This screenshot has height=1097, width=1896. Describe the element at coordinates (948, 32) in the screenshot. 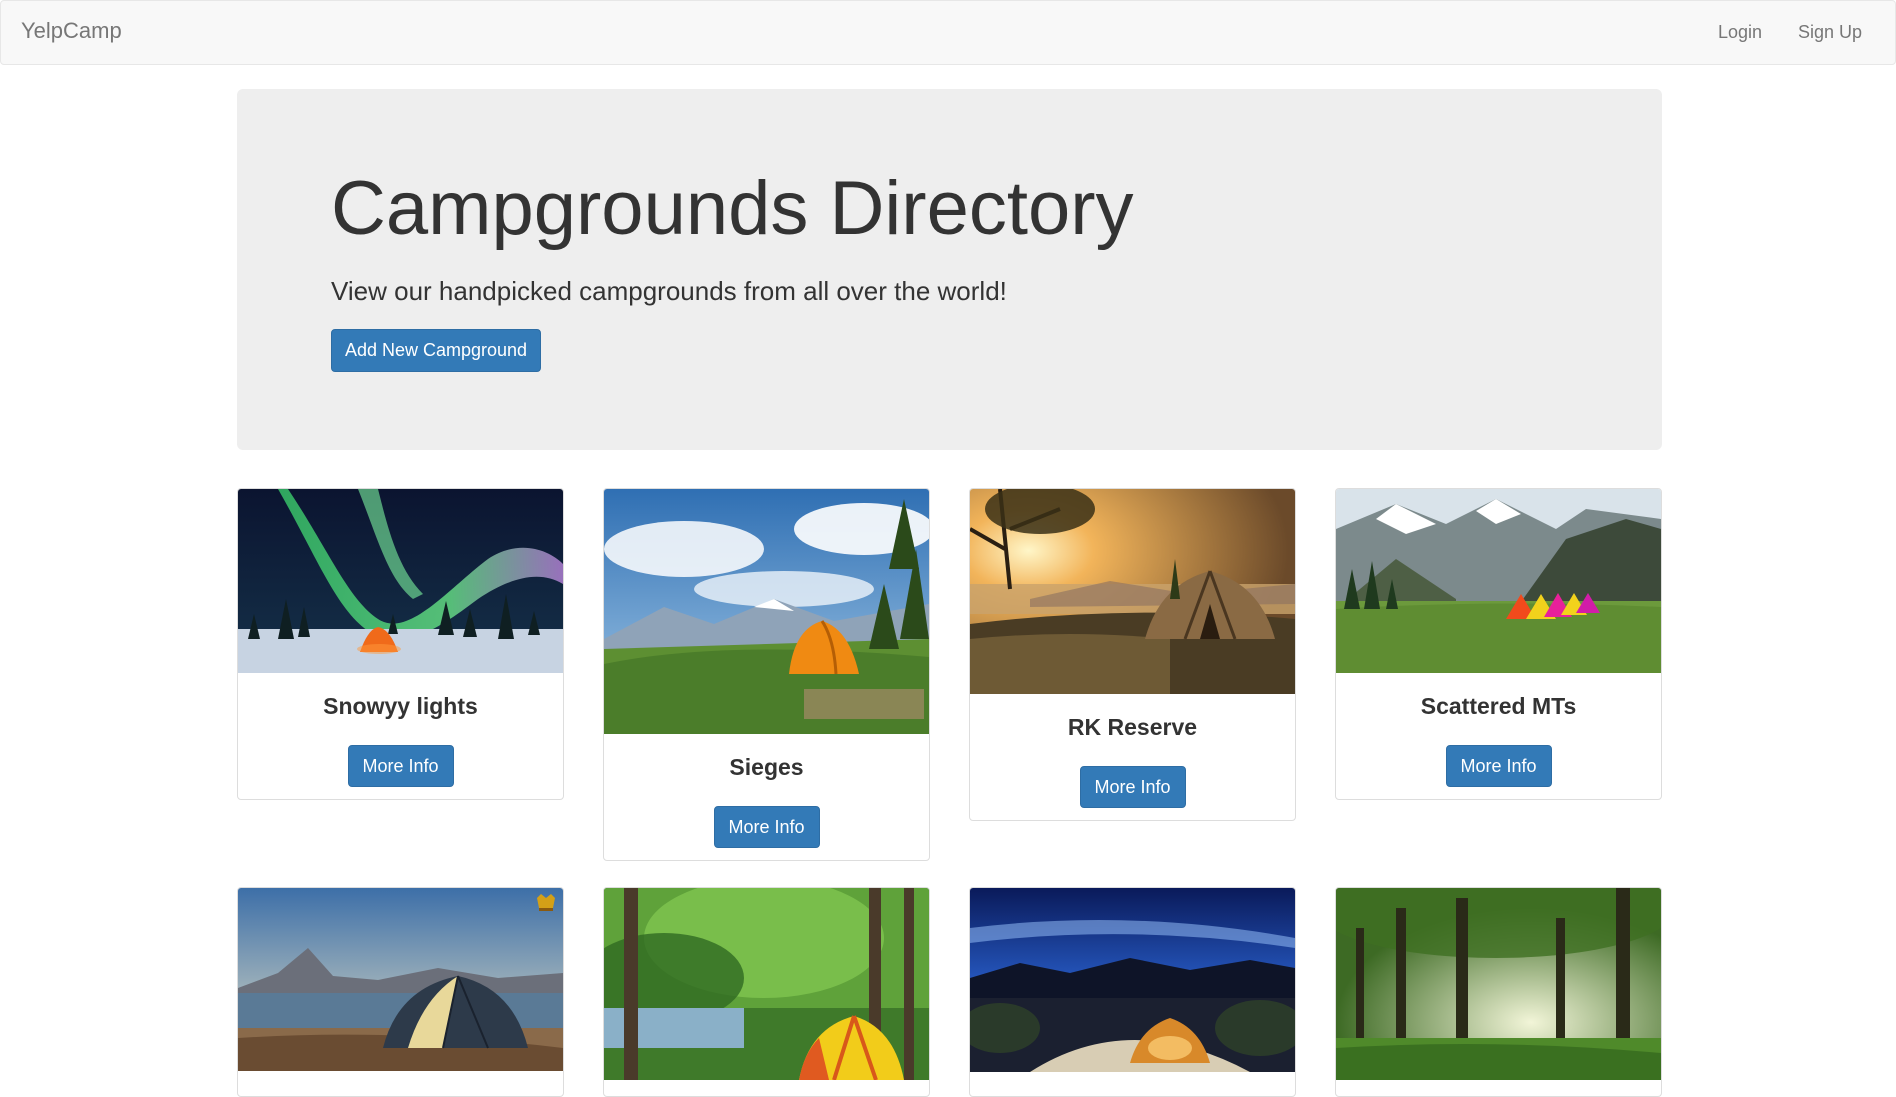

I see `navbar: YelpCamp Login Sign Up` at that location.